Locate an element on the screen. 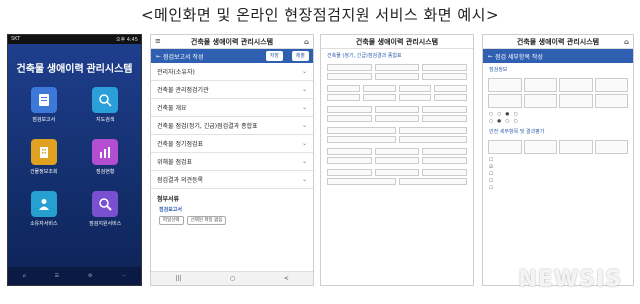  tile-map-search: 지도검색 is located at coordinates (106, 105).